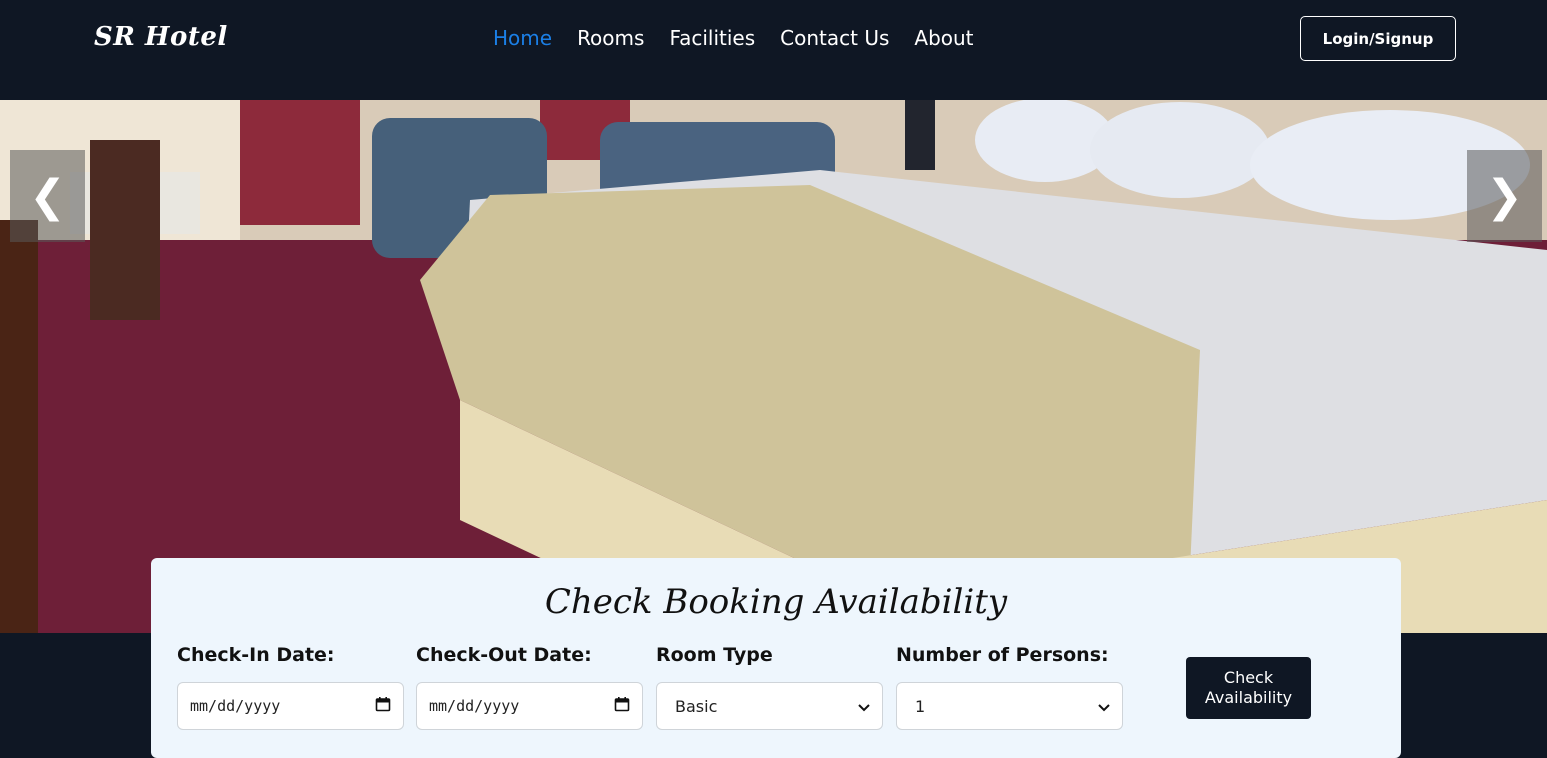 The image size is (1547, 758). Describe the element at coordinates (776, 602) in the screenshot. I see `booking-title: Check Booking Availability` at that location.